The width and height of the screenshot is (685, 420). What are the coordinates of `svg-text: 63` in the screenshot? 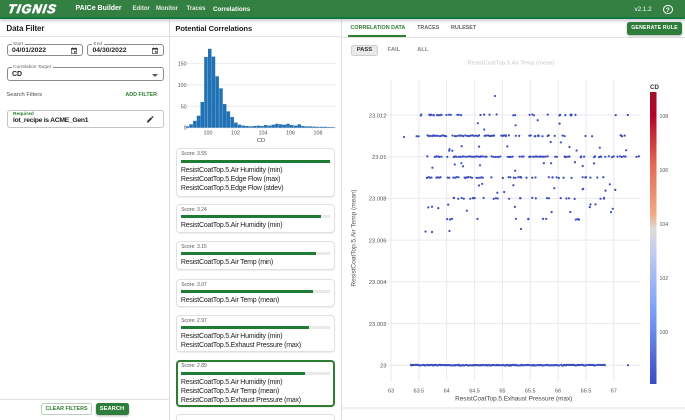 It's located at (391, 392).